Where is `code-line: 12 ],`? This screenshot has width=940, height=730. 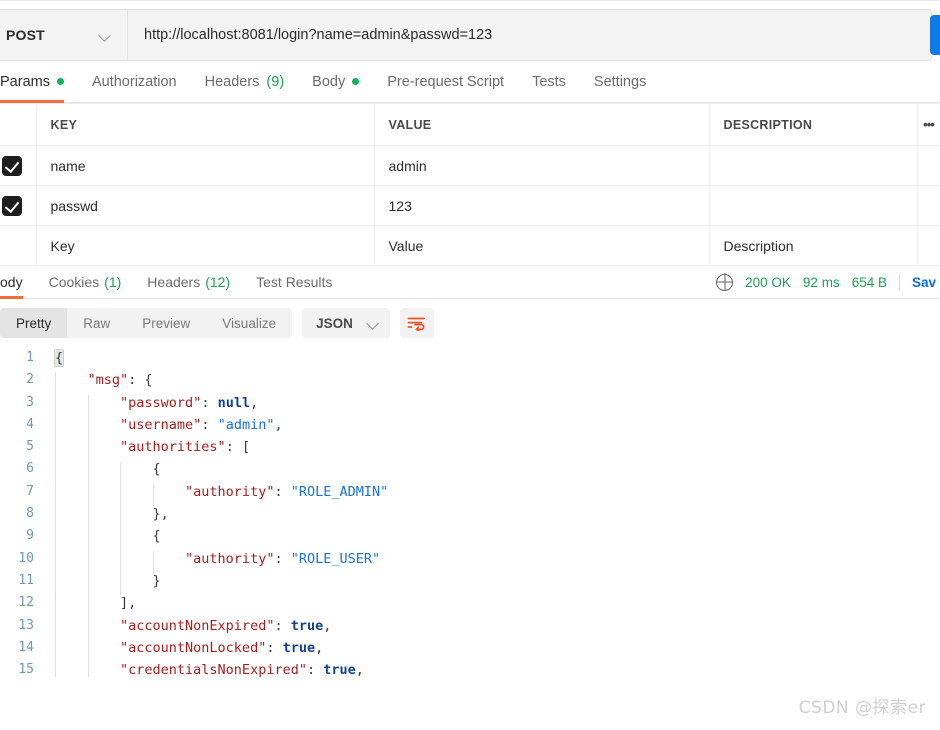
code-line: 12 ], is located at coordinates (470, 603).